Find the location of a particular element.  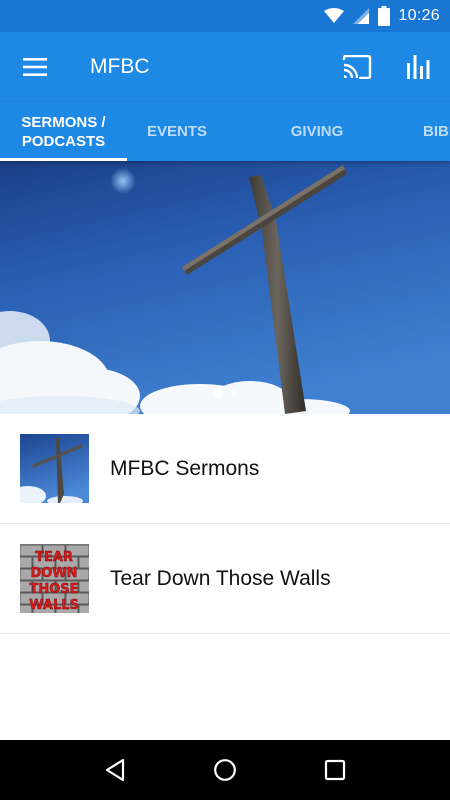

wifi-icon is located at coordinates (334, 16).